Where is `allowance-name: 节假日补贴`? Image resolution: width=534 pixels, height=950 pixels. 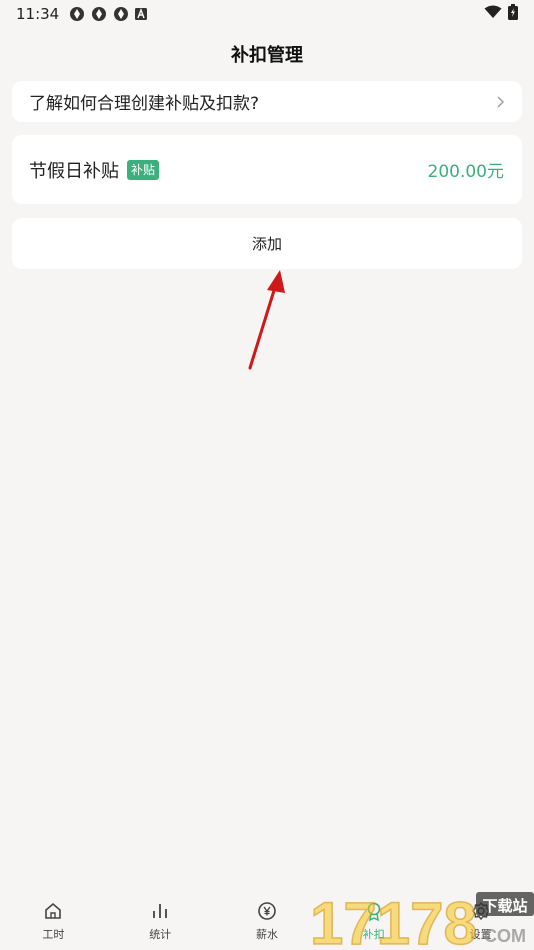 allowance-name: 节假日补贴 is located at coordinates (74, 171).